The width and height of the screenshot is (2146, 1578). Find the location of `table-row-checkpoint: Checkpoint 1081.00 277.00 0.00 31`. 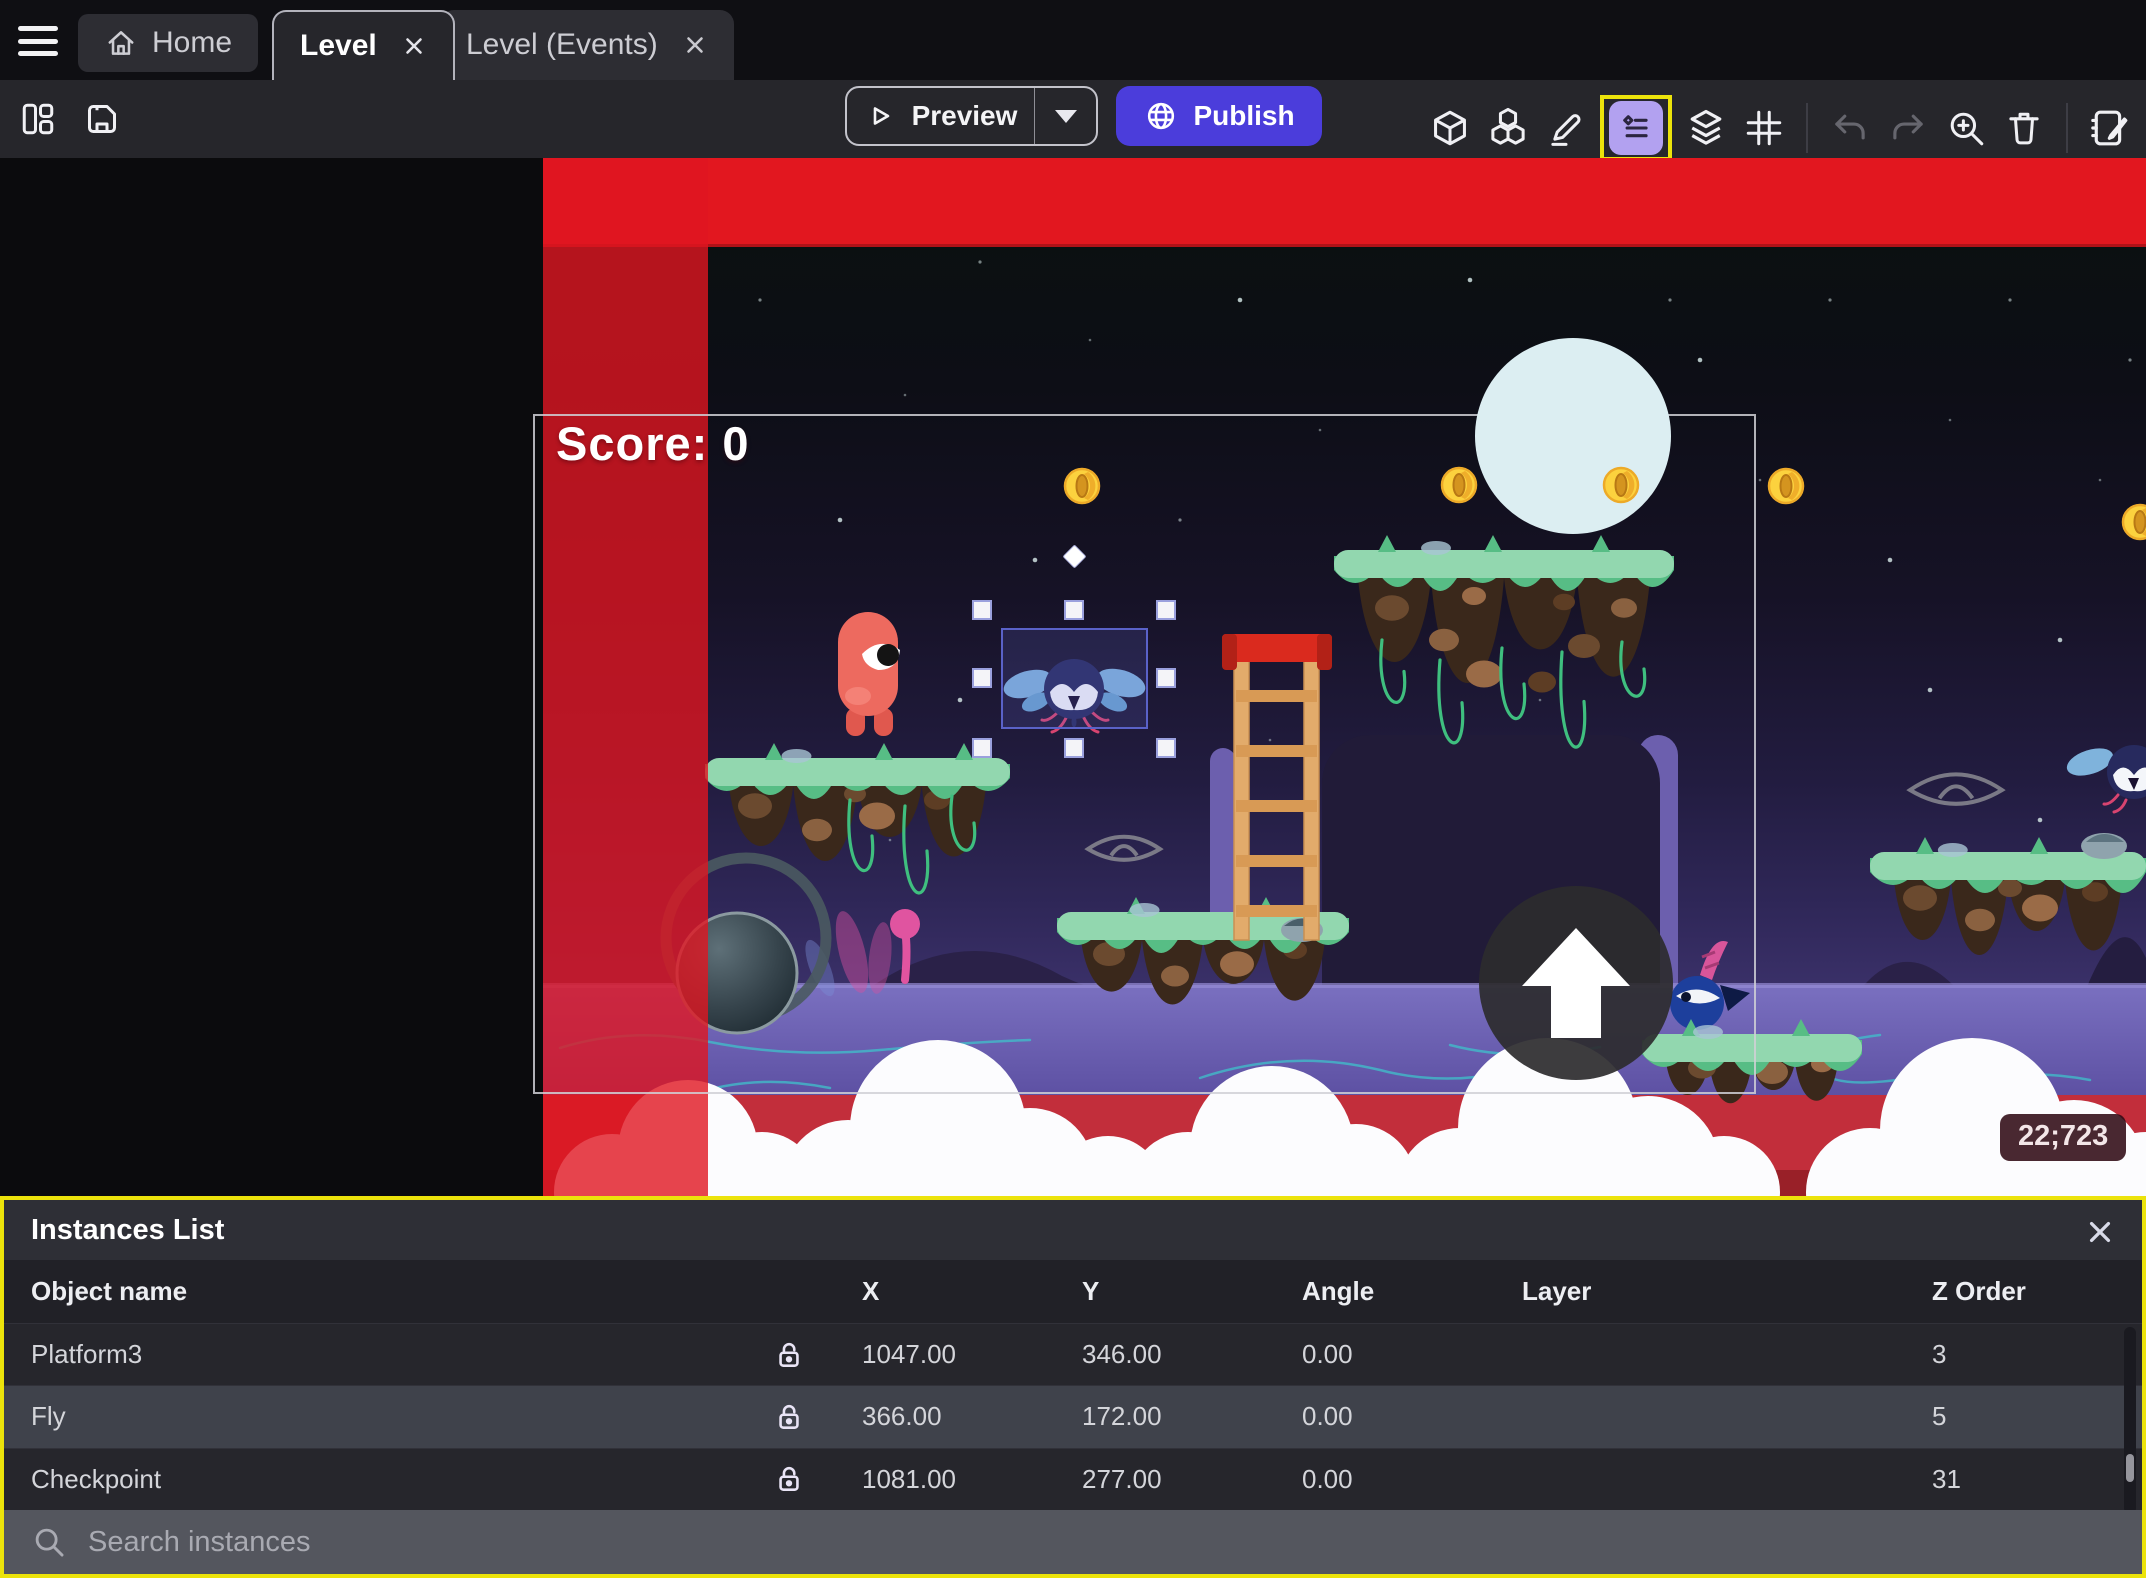

table-row-checkpoint: Checkpoint 1081.00 277.00 0.00 31 is located at coordinates (1073, 1478).